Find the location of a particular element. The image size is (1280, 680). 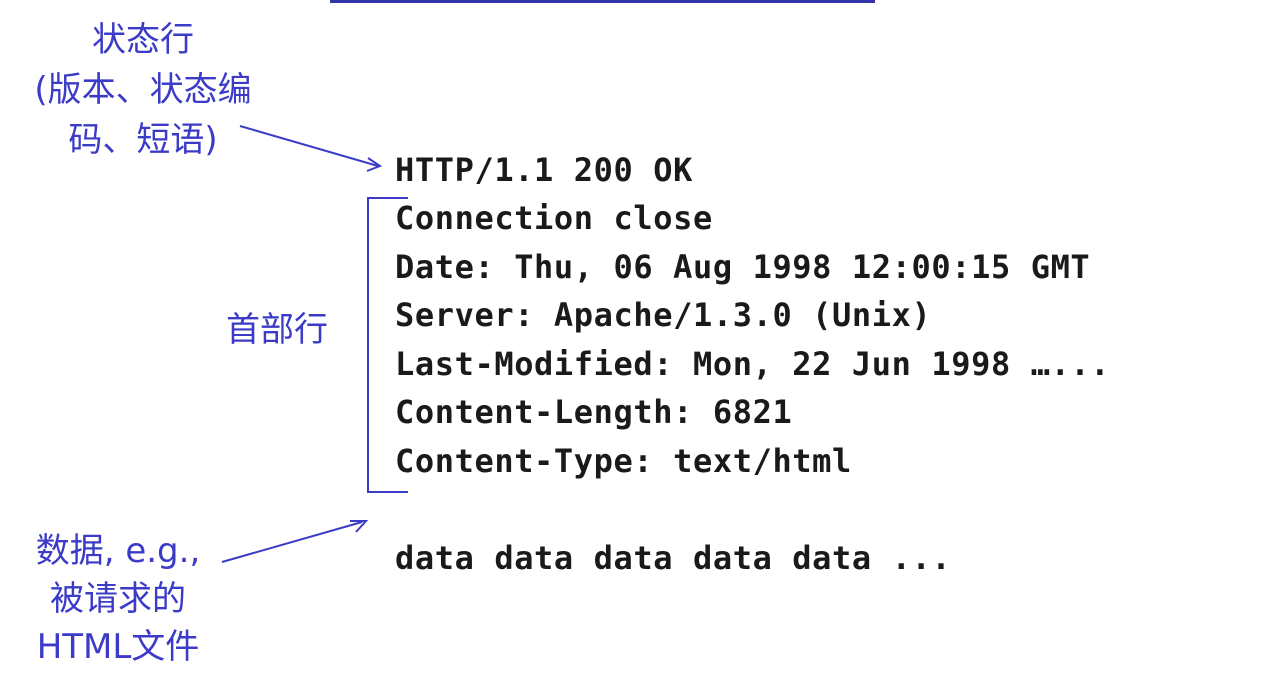

header-bracket is located at coordinates (387, 345).